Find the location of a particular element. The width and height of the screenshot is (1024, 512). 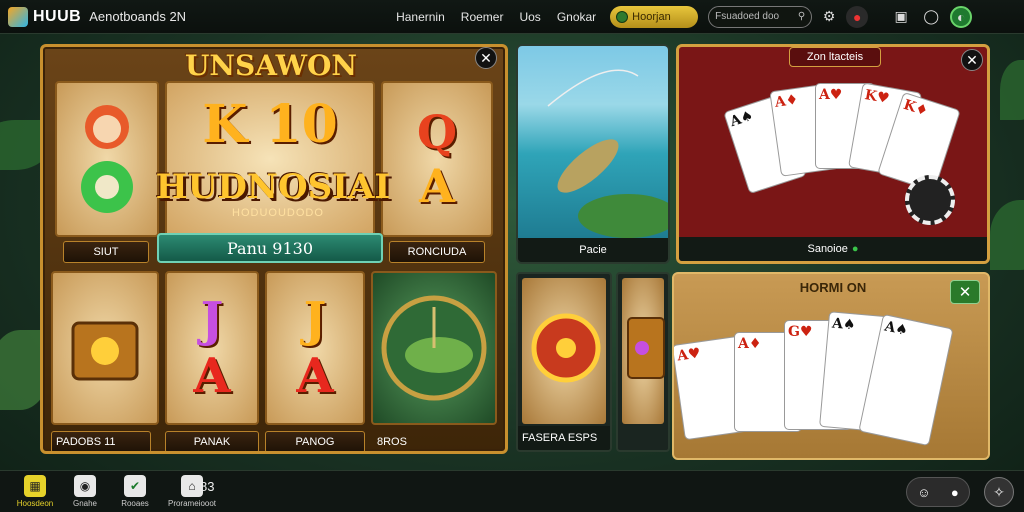

compass-icon: ✧ is located at coordinates (999, 492).